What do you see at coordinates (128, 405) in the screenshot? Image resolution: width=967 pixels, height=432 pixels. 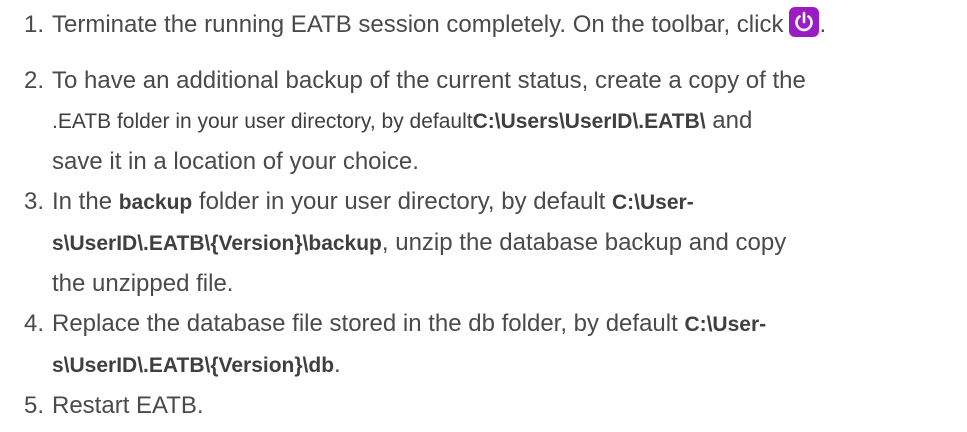 I see `step-text: Restart EATB.` at bounding box center [128, 405].